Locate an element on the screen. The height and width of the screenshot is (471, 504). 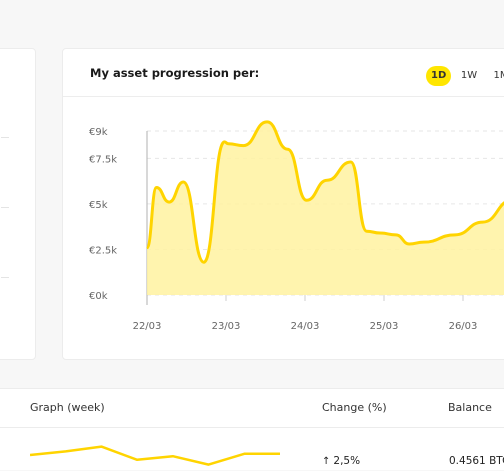
up-arrow-icon: ↑ is located at coordinates (326, 461).